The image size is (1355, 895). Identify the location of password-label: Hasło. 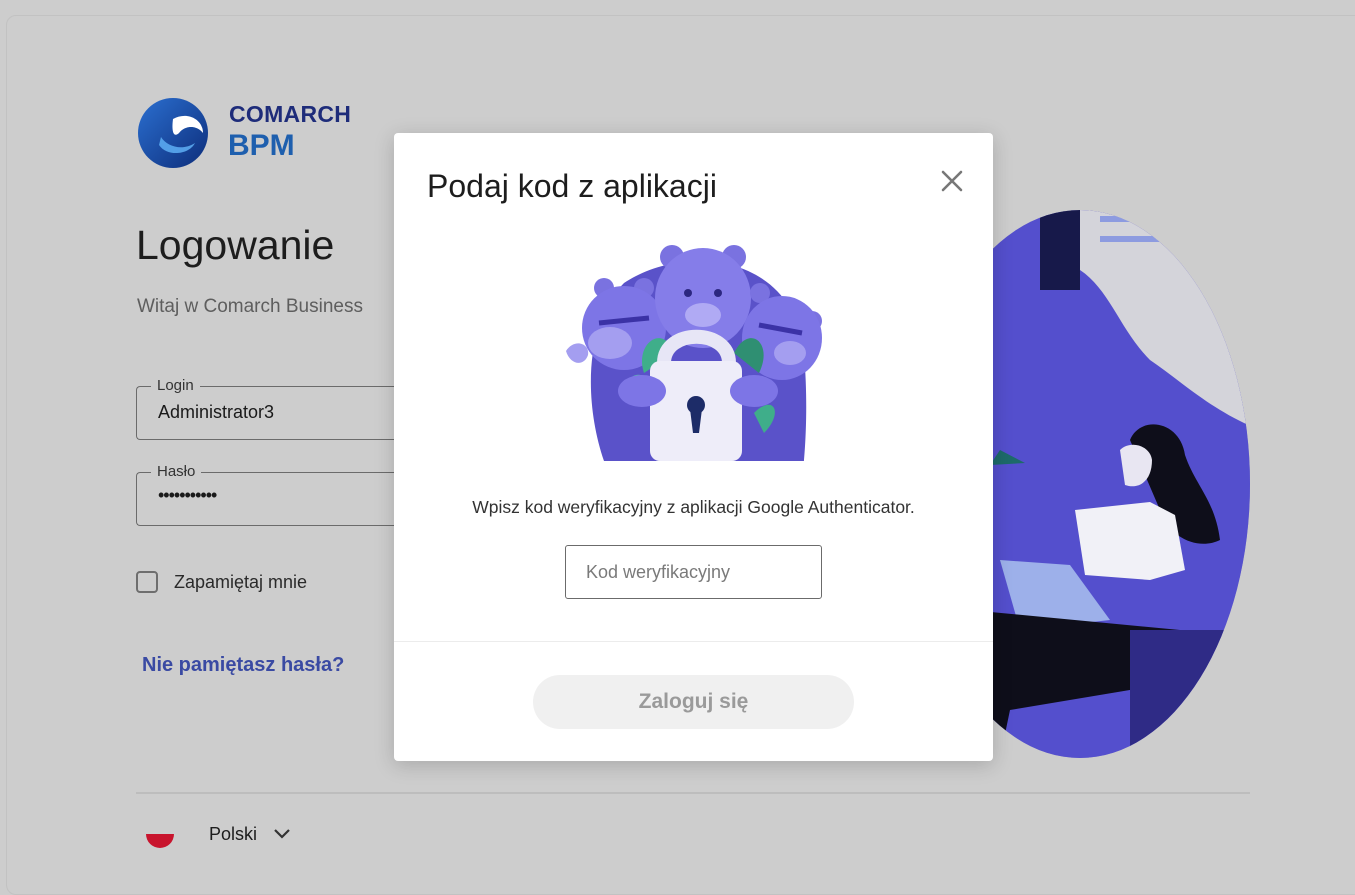
(176, 471).